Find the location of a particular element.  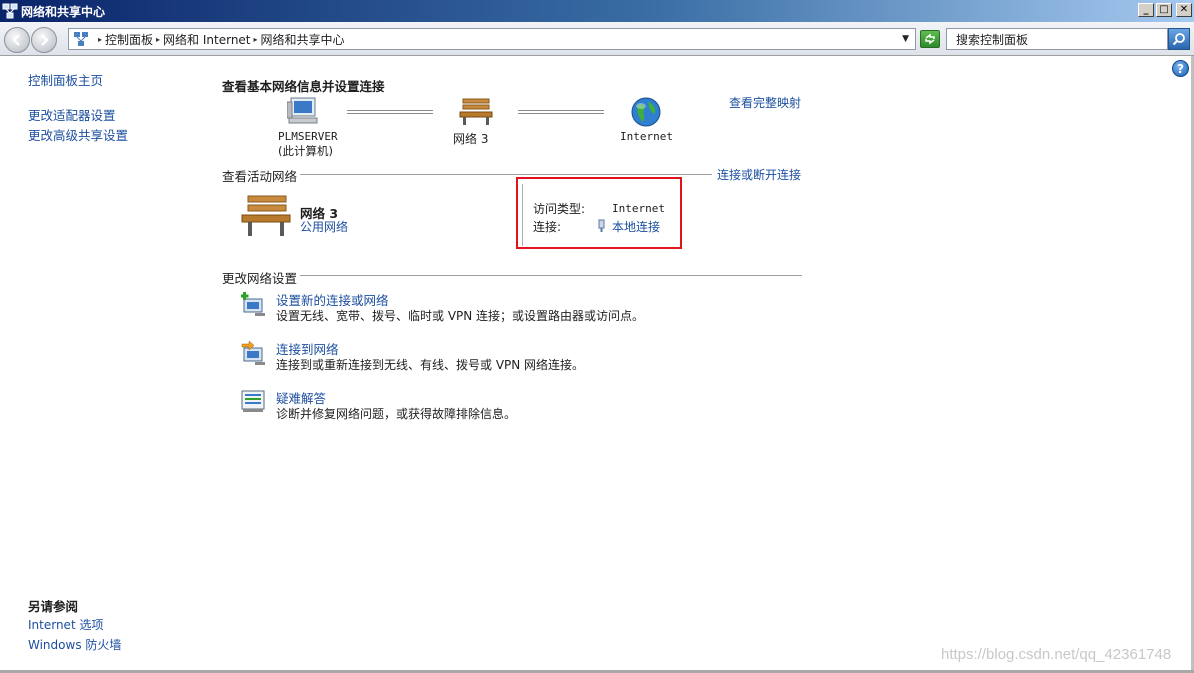

search-icon is located at coordinates (1178, 39).